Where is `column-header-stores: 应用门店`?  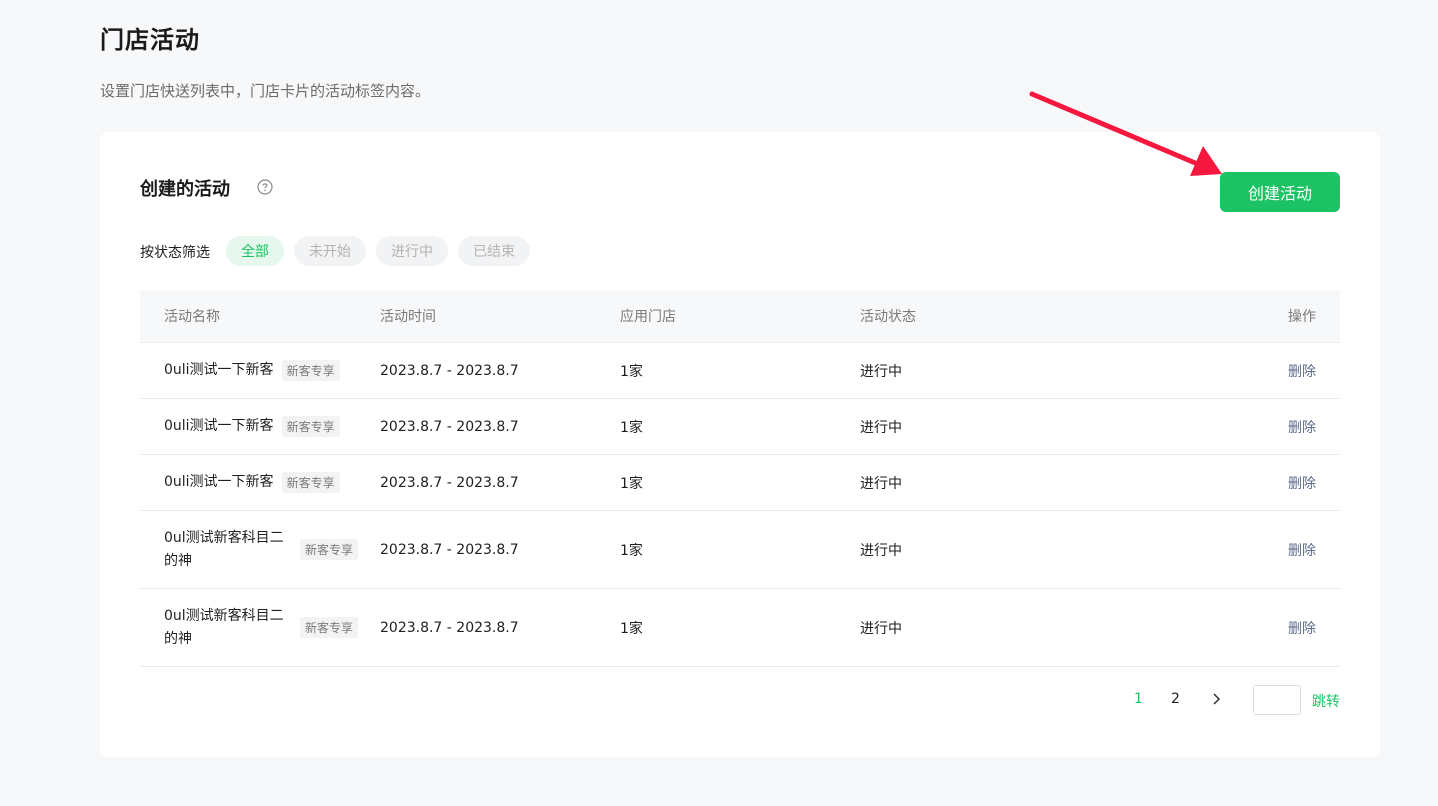 column-header-stores: 应用门店 is located at coordinates (648, 317).